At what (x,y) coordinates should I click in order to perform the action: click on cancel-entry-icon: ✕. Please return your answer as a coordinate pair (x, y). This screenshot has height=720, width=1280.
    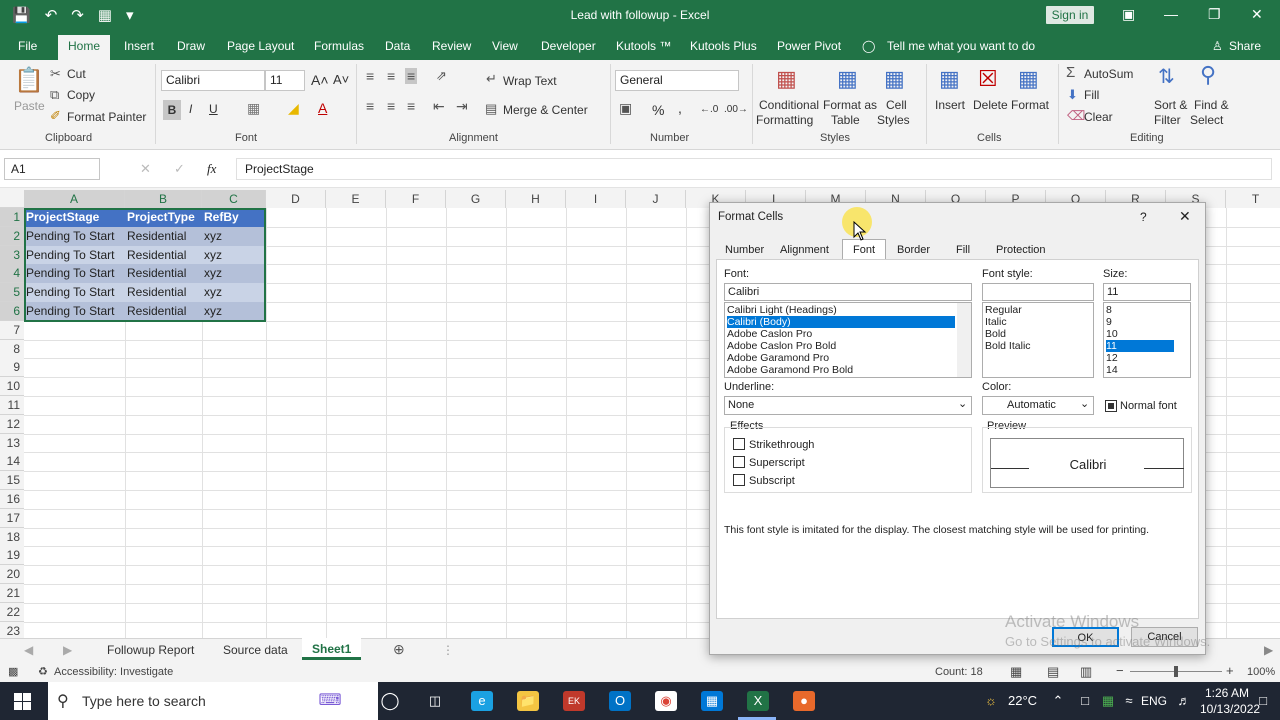
    Looking at the image, I should click on (145, 169).